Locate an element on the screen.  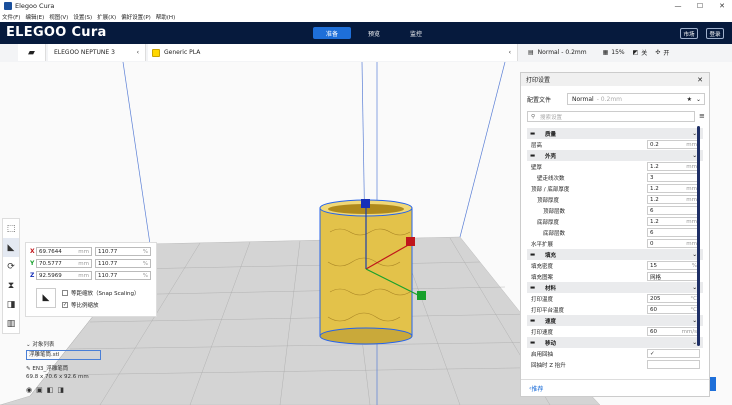
menu-extensions: 扩展(X) is located at coordinates (106, 17).